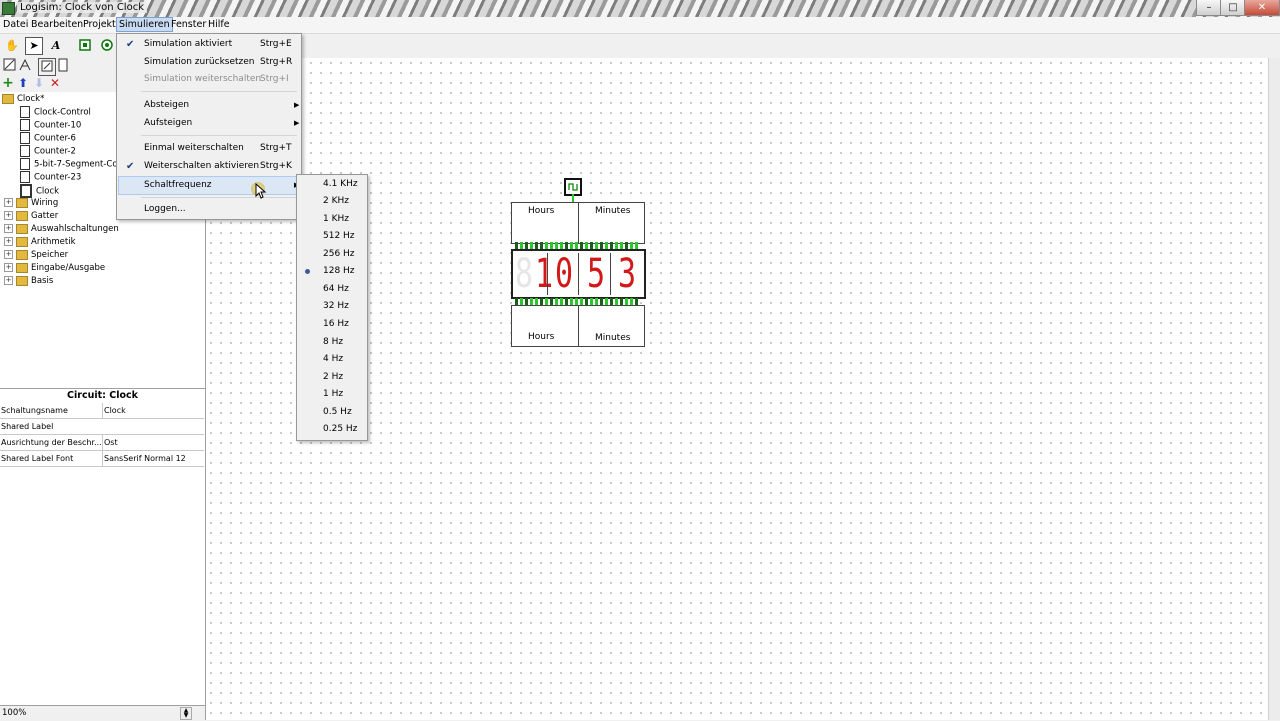 Image resolution: width=1280 pixels, height=721 pixels. I want to click on menu-separator, so click(219, 135).